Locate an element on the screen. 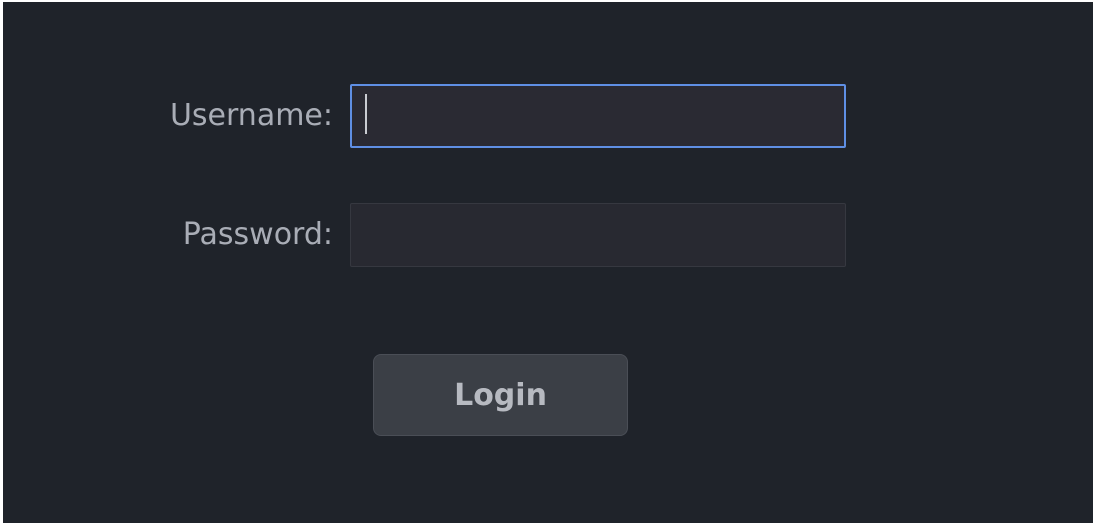 The width and height of the screenshot is (1095, 525). username-label: Username: is located at coordinates (251, 115).